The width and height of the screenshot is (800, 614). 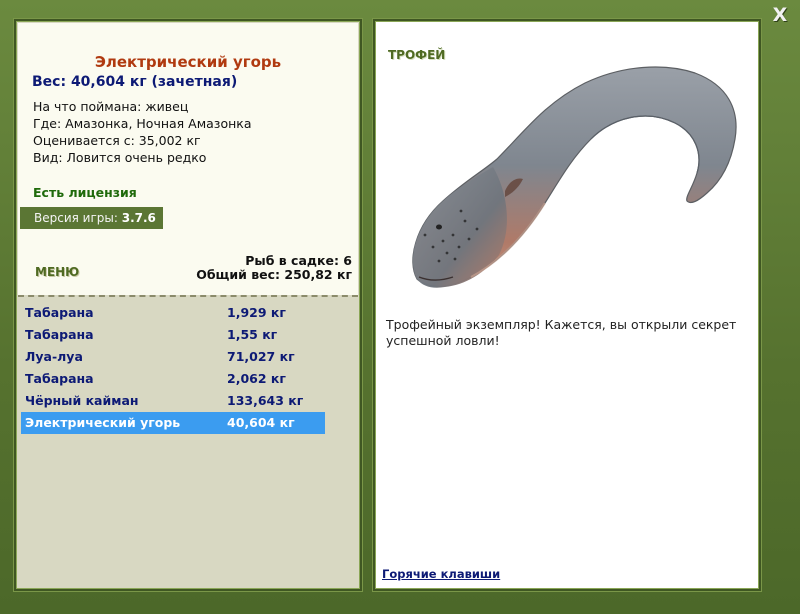 What do you see at coordinates (173, 313) in the screenshot?
I see `catch-row: Табарана 1,929 кг` at bounding box center [173, 313].